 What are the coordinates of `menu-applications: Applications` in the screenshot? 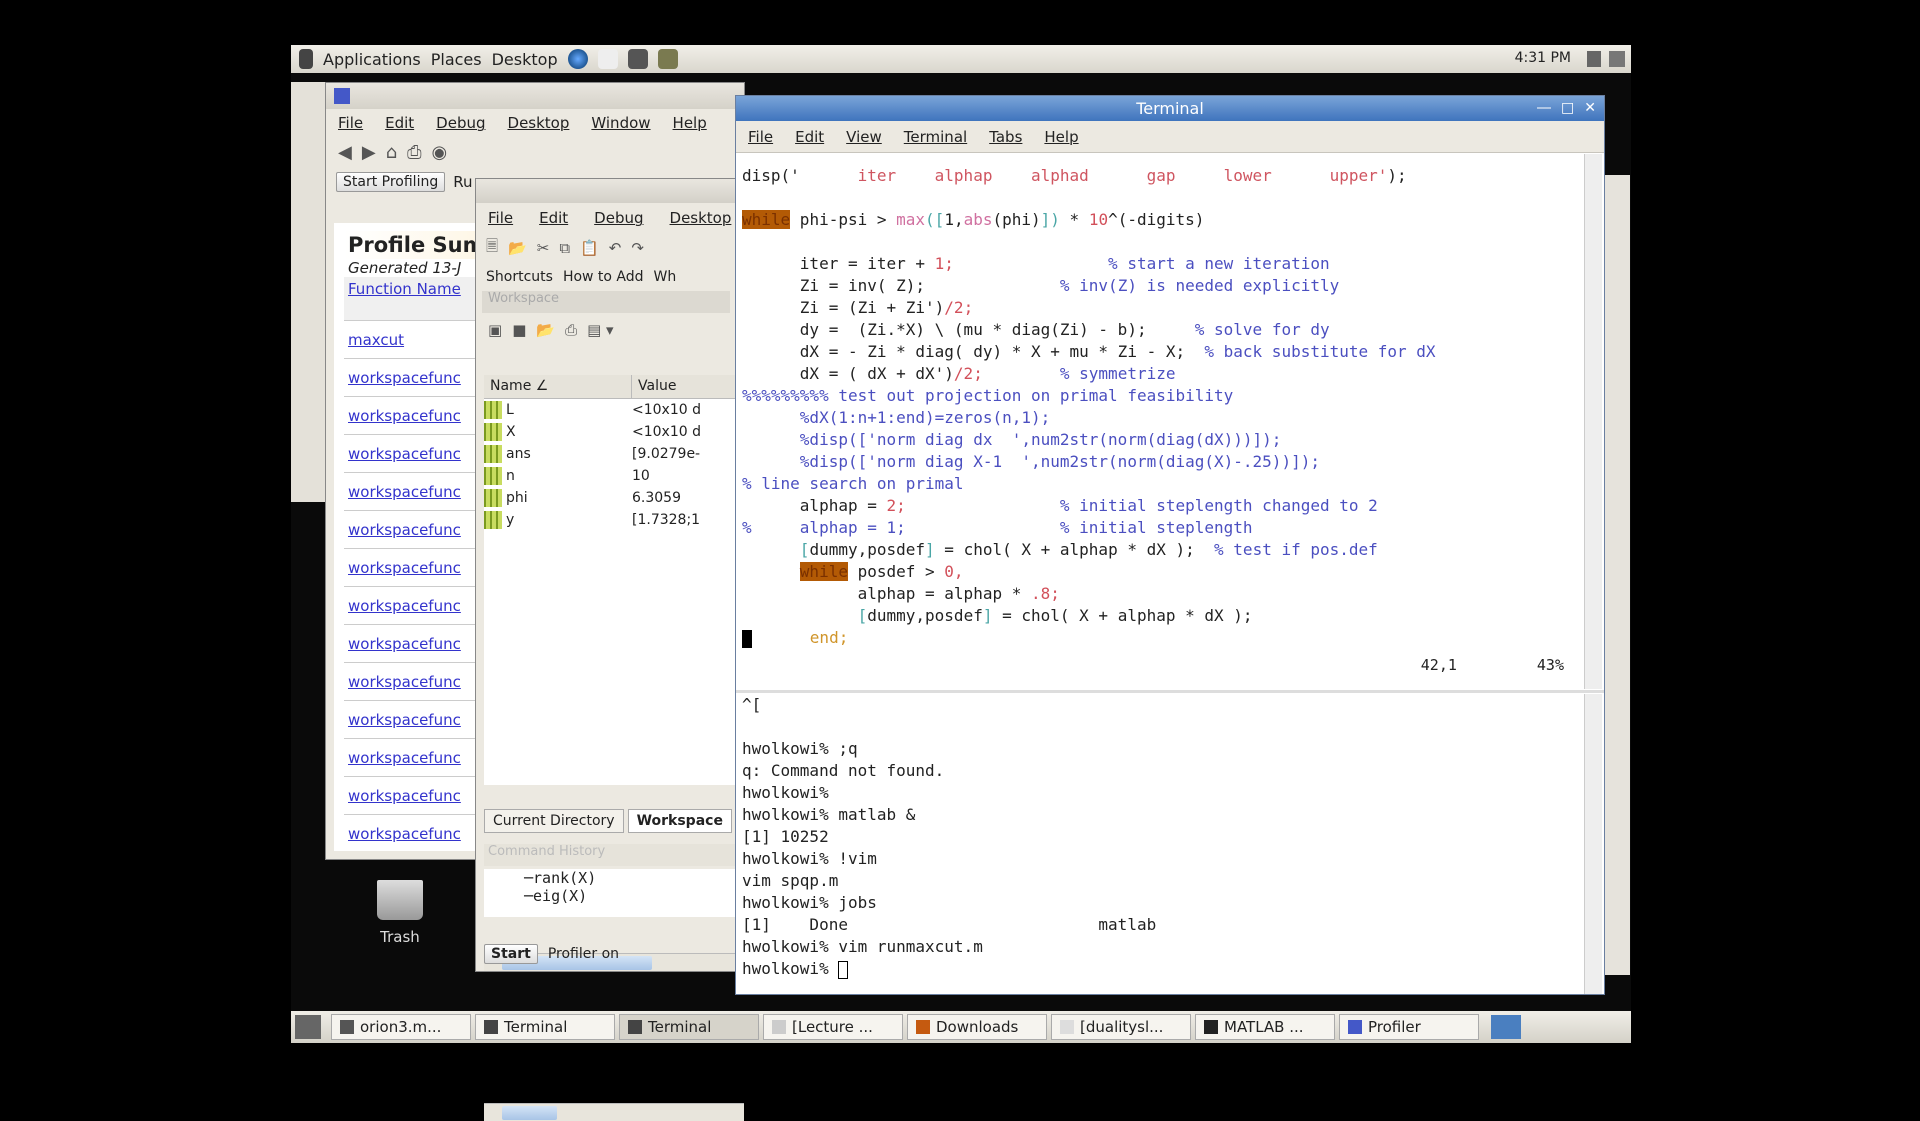 It's located at (372, 59).